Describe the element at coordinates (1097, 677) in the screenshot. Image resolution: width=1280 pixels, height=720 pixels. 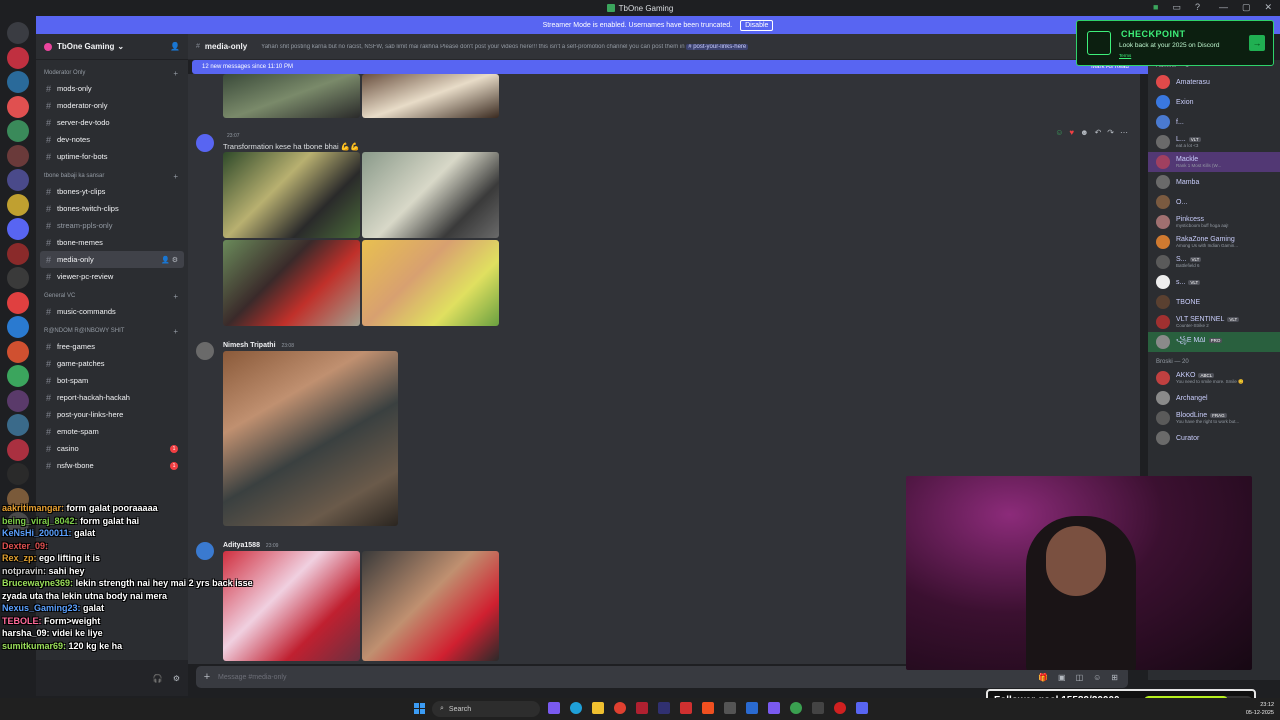
I see `emoji-icon: ☺` at that location.